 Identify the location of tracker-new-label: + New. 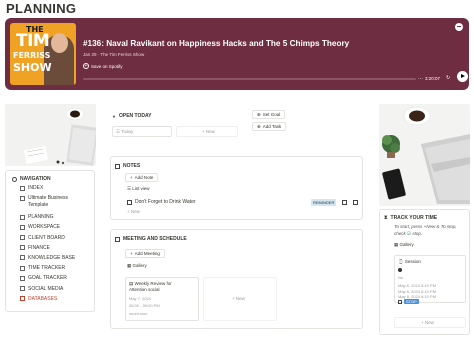
(427, 322).